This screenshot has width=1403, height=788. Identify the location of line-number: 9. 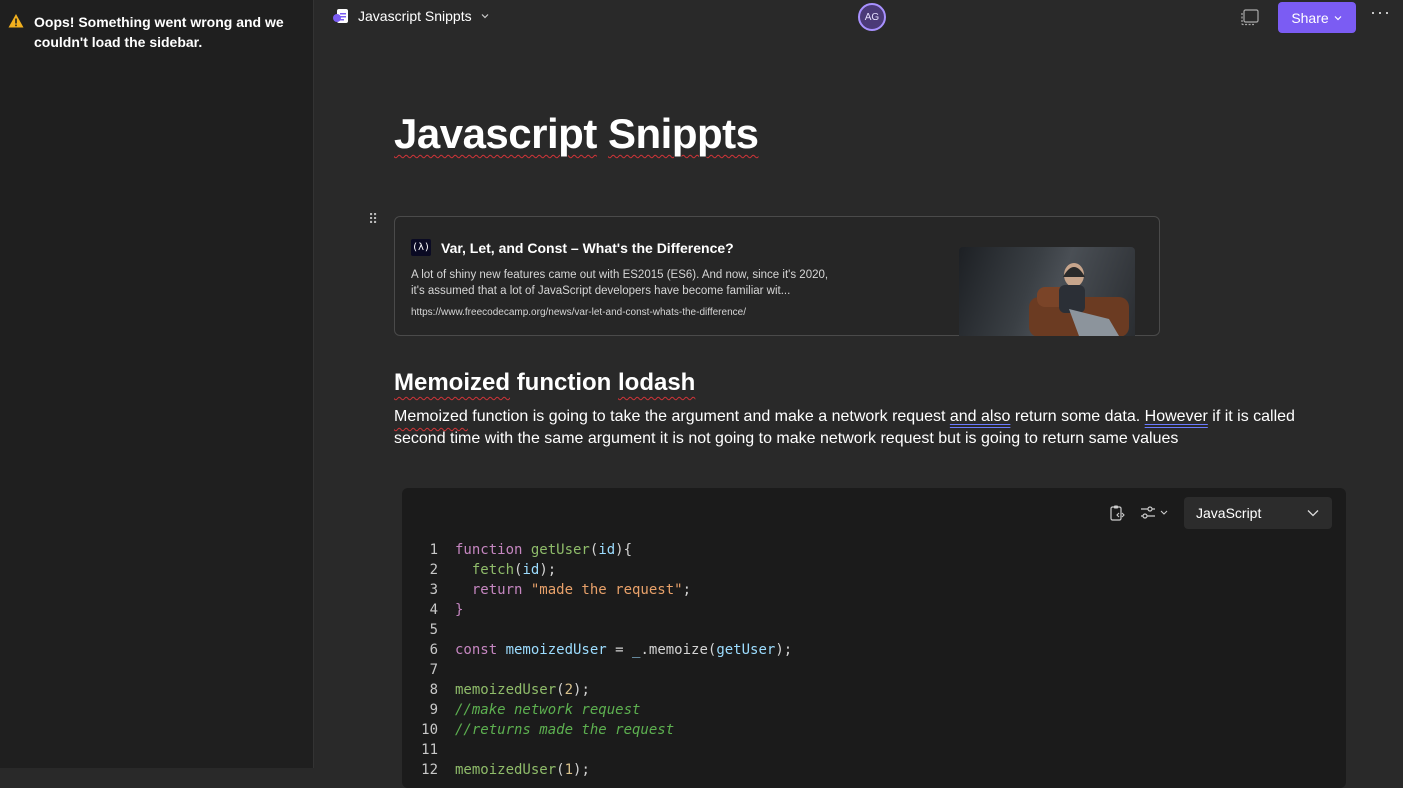
(433, 710).